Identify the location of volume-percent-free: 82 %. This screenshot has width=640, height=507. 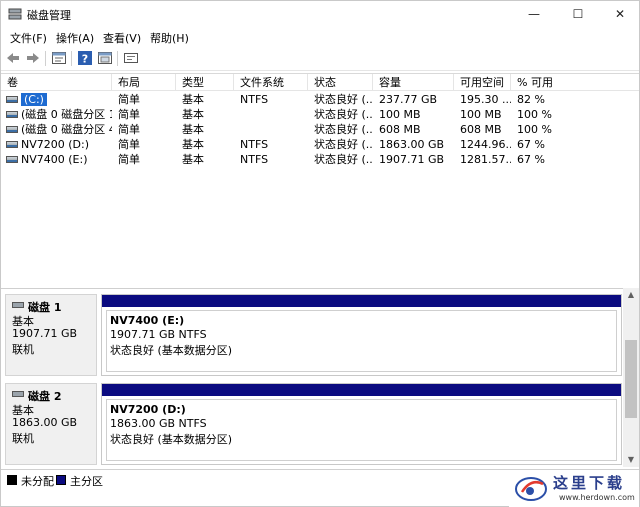
(531, 99).